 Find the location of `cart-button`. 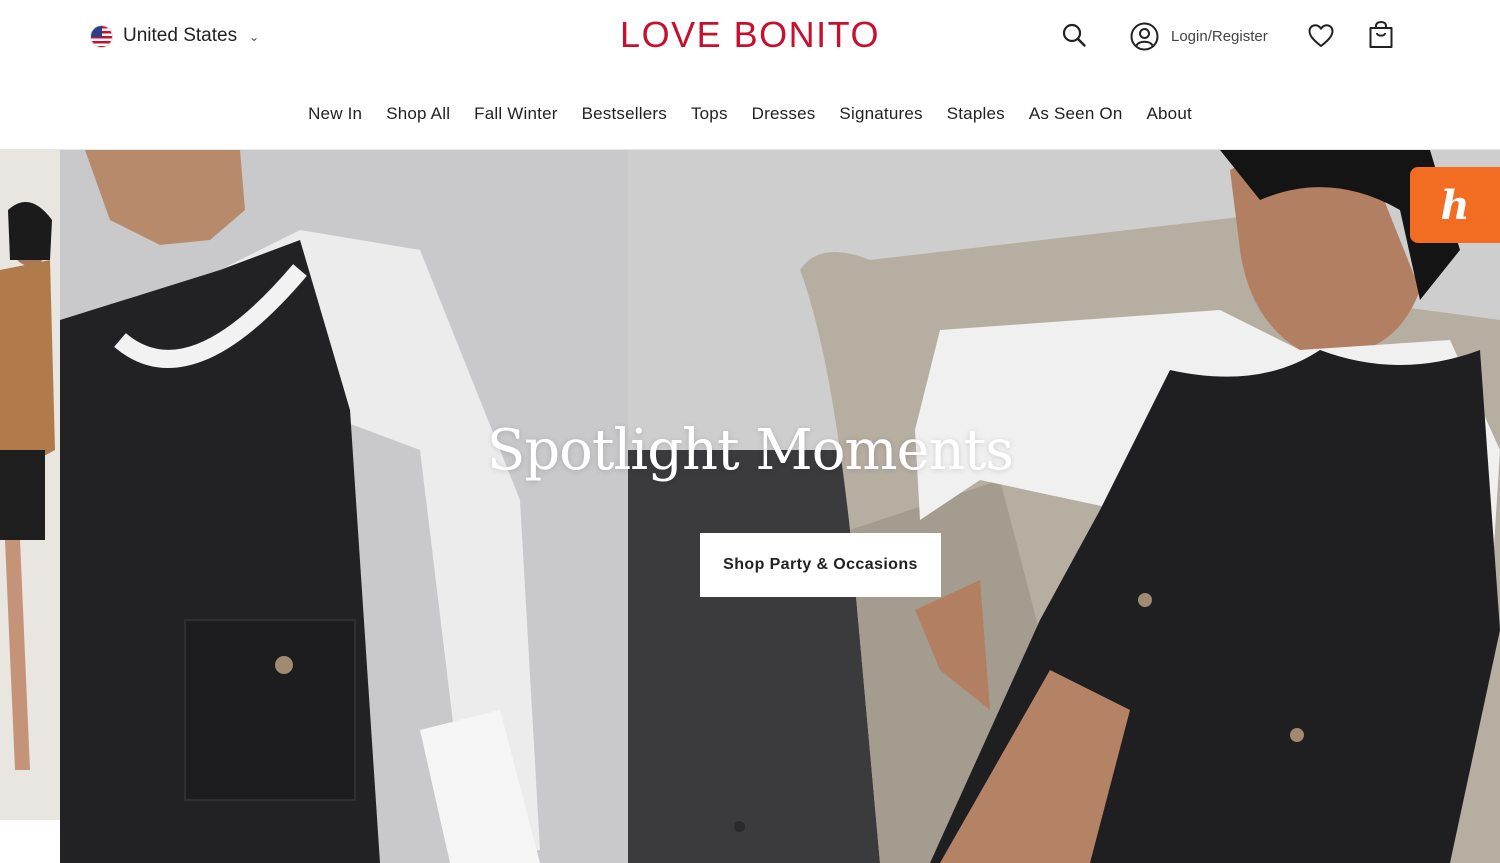

cart-button is located at coordinates (1381, 35).